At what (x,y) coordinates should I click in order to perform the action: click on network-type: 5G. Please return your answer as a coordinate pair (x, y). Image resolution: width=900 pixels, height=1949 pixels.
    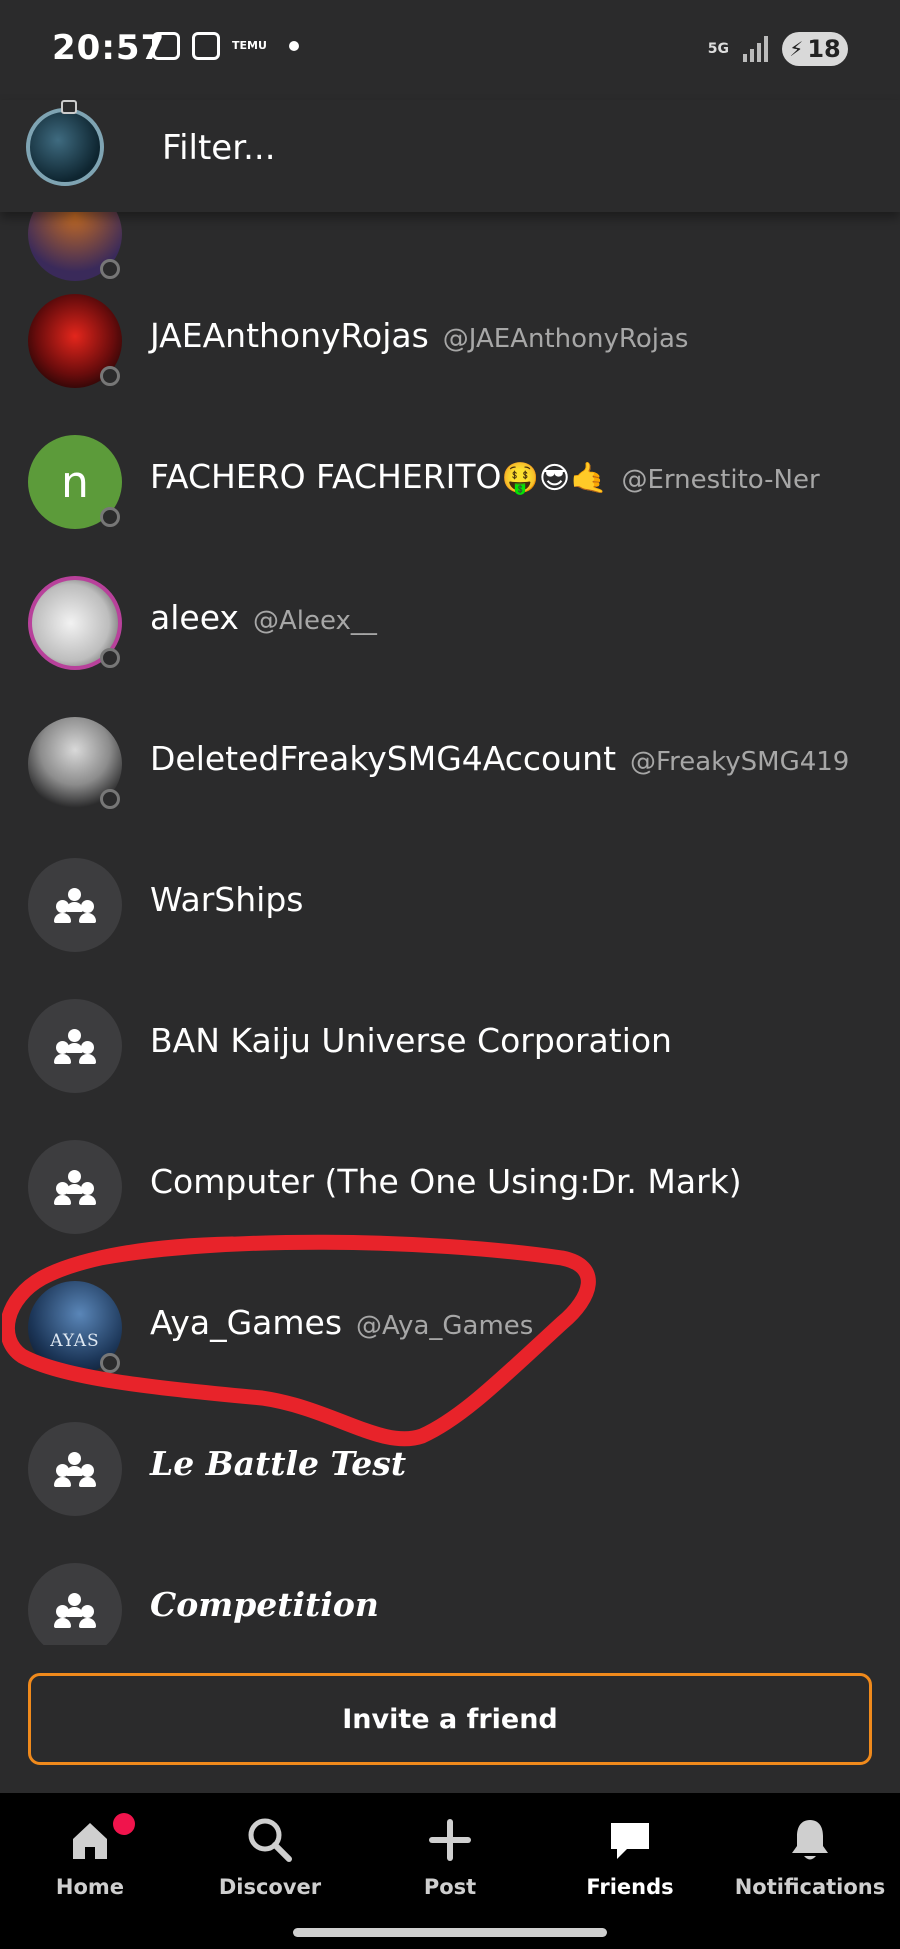
    Looking at the image, I should click on (718, 49).